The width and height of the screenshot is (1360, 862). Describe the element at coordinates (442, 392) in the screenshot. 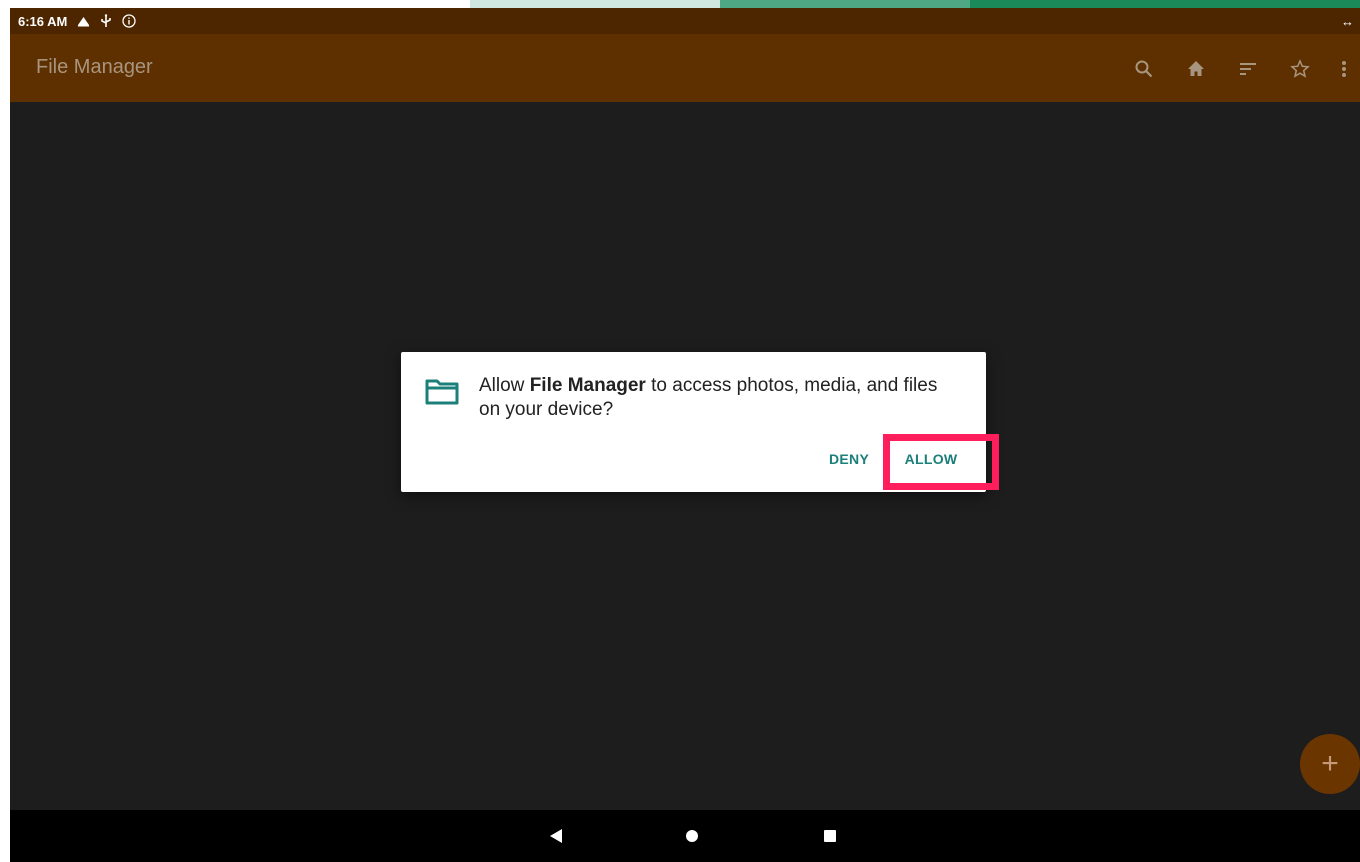

I see `folder-icon` at that location.